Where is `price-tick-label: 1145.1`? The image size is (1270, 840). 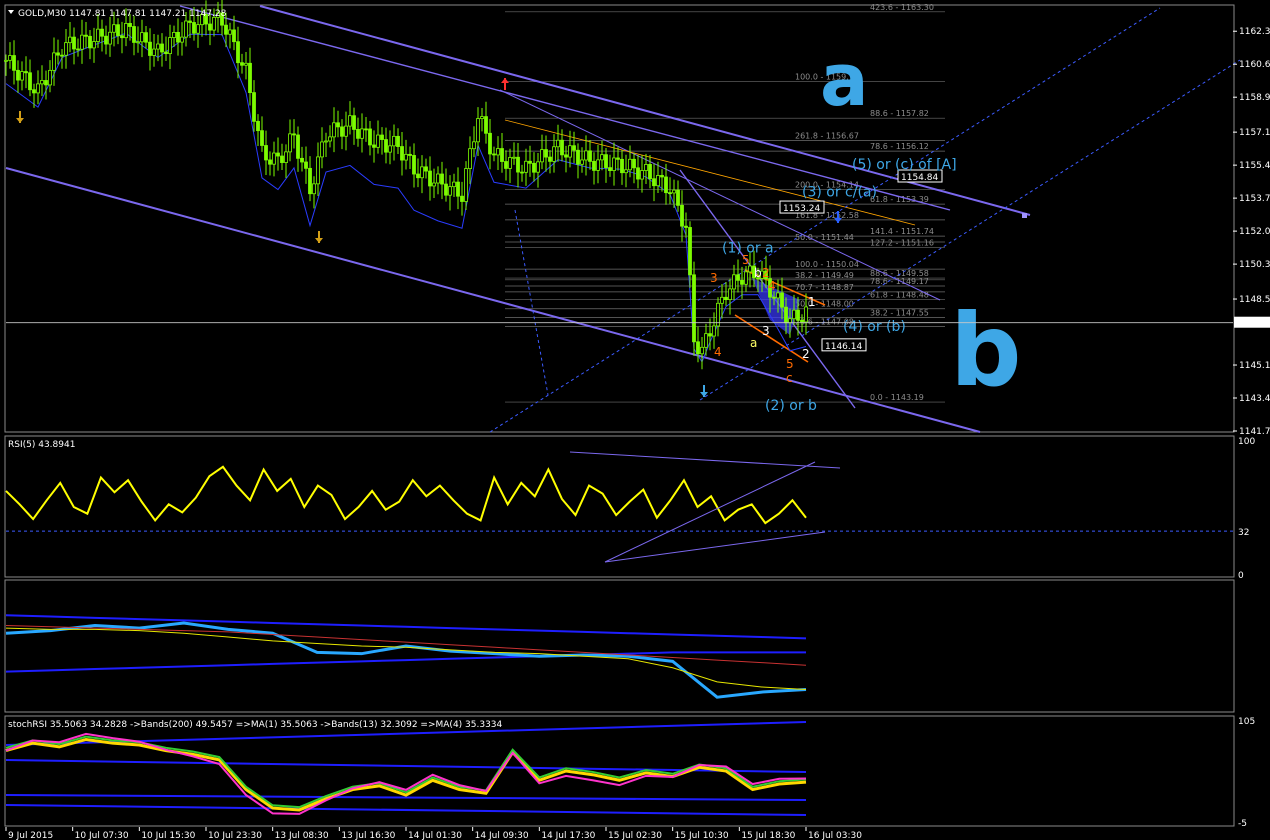 price-tick-label: 1145.1 is located at coordinates (1254, 366).